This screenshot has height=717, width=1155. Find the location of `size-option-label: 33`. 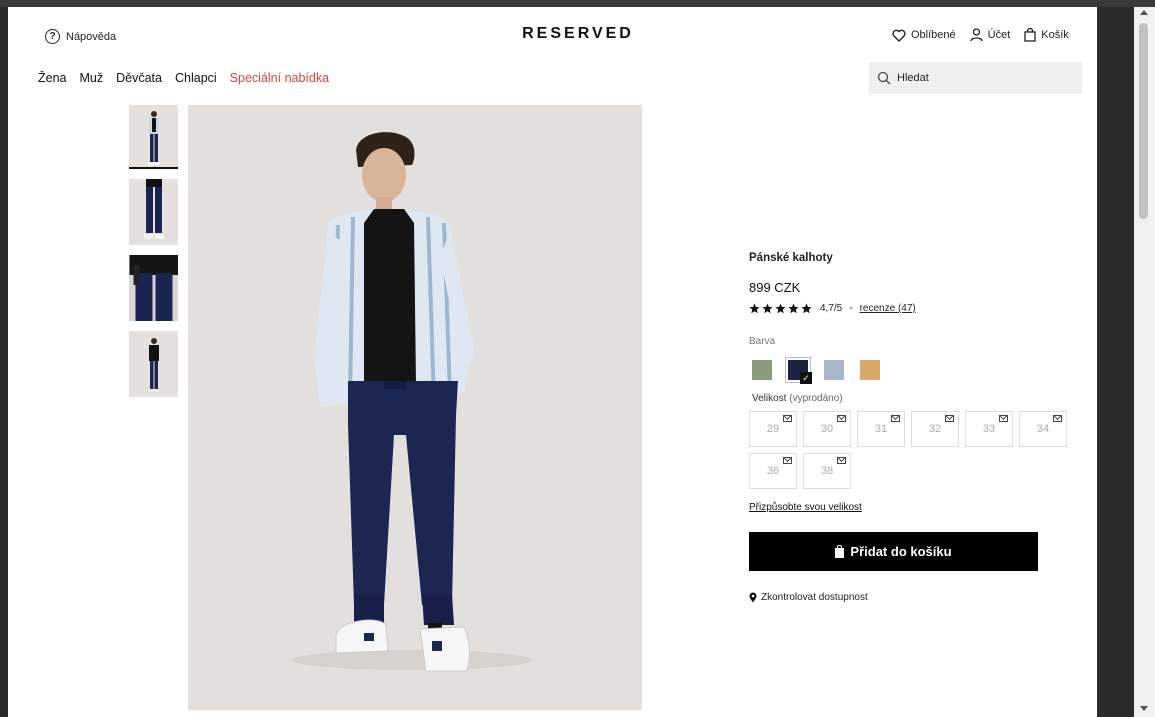

size-option-label: 33 is located at coordinates (989, 429).